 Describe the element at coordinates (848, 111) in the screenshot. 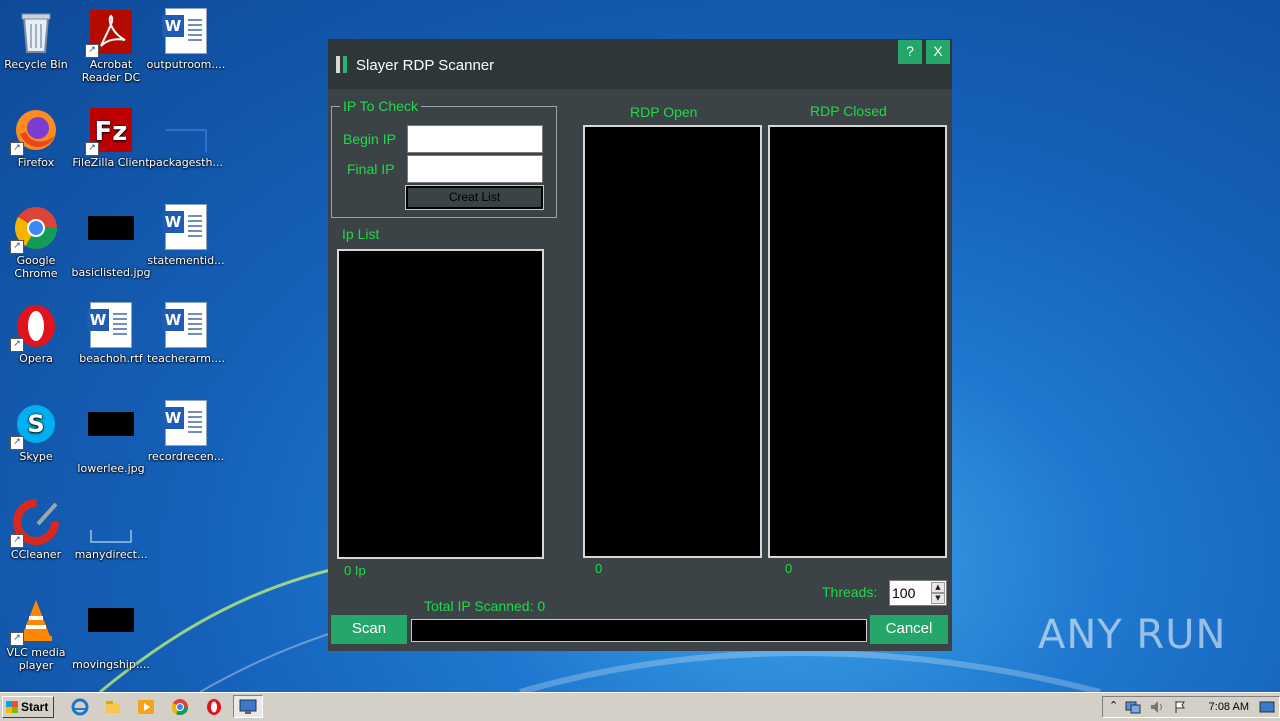

I see `rdp-closed-label: RDP Closed` at that location.